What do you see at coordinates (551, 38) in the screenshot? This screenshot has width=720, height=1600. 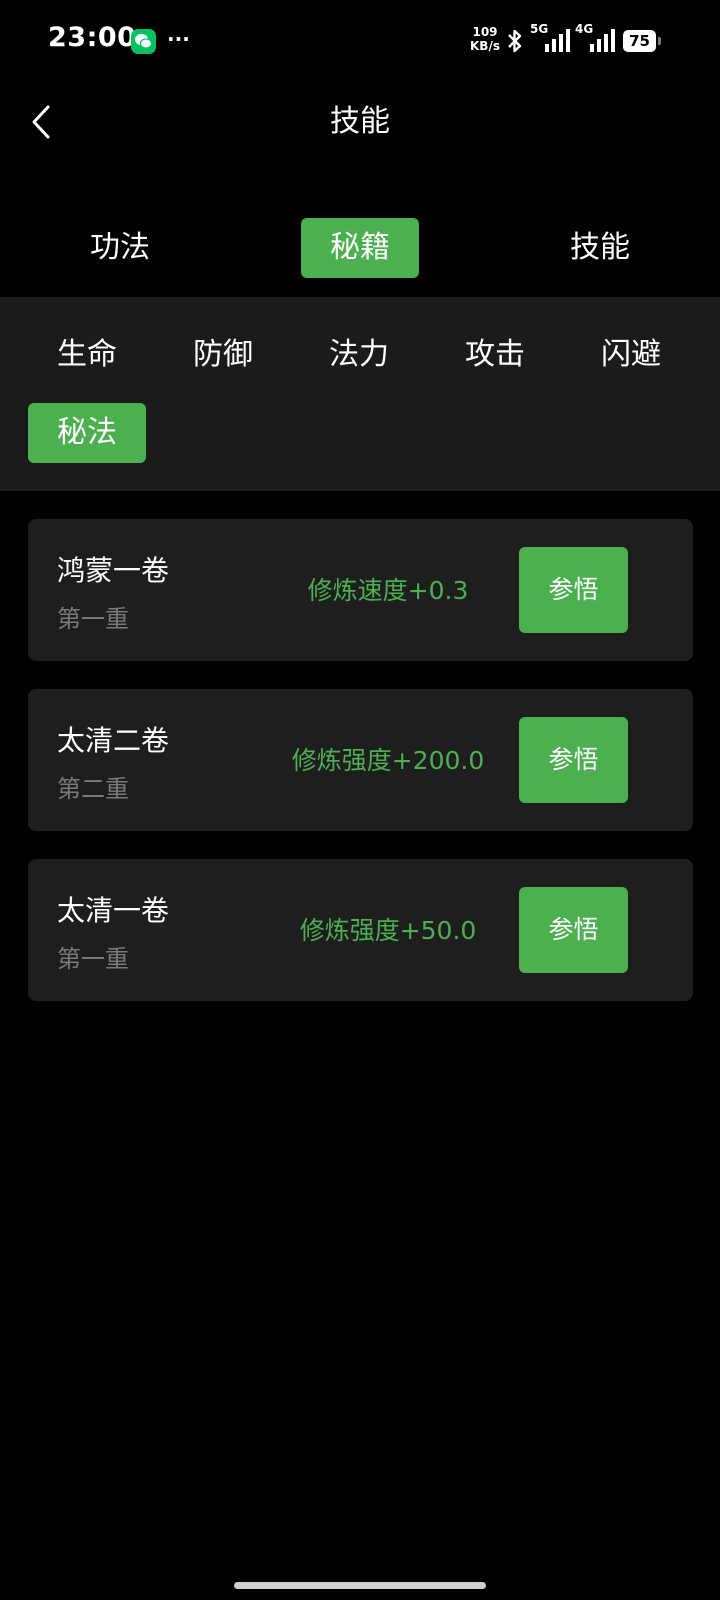 I see `signal-5g-icon: 5G` at bounding box center [551, 38].